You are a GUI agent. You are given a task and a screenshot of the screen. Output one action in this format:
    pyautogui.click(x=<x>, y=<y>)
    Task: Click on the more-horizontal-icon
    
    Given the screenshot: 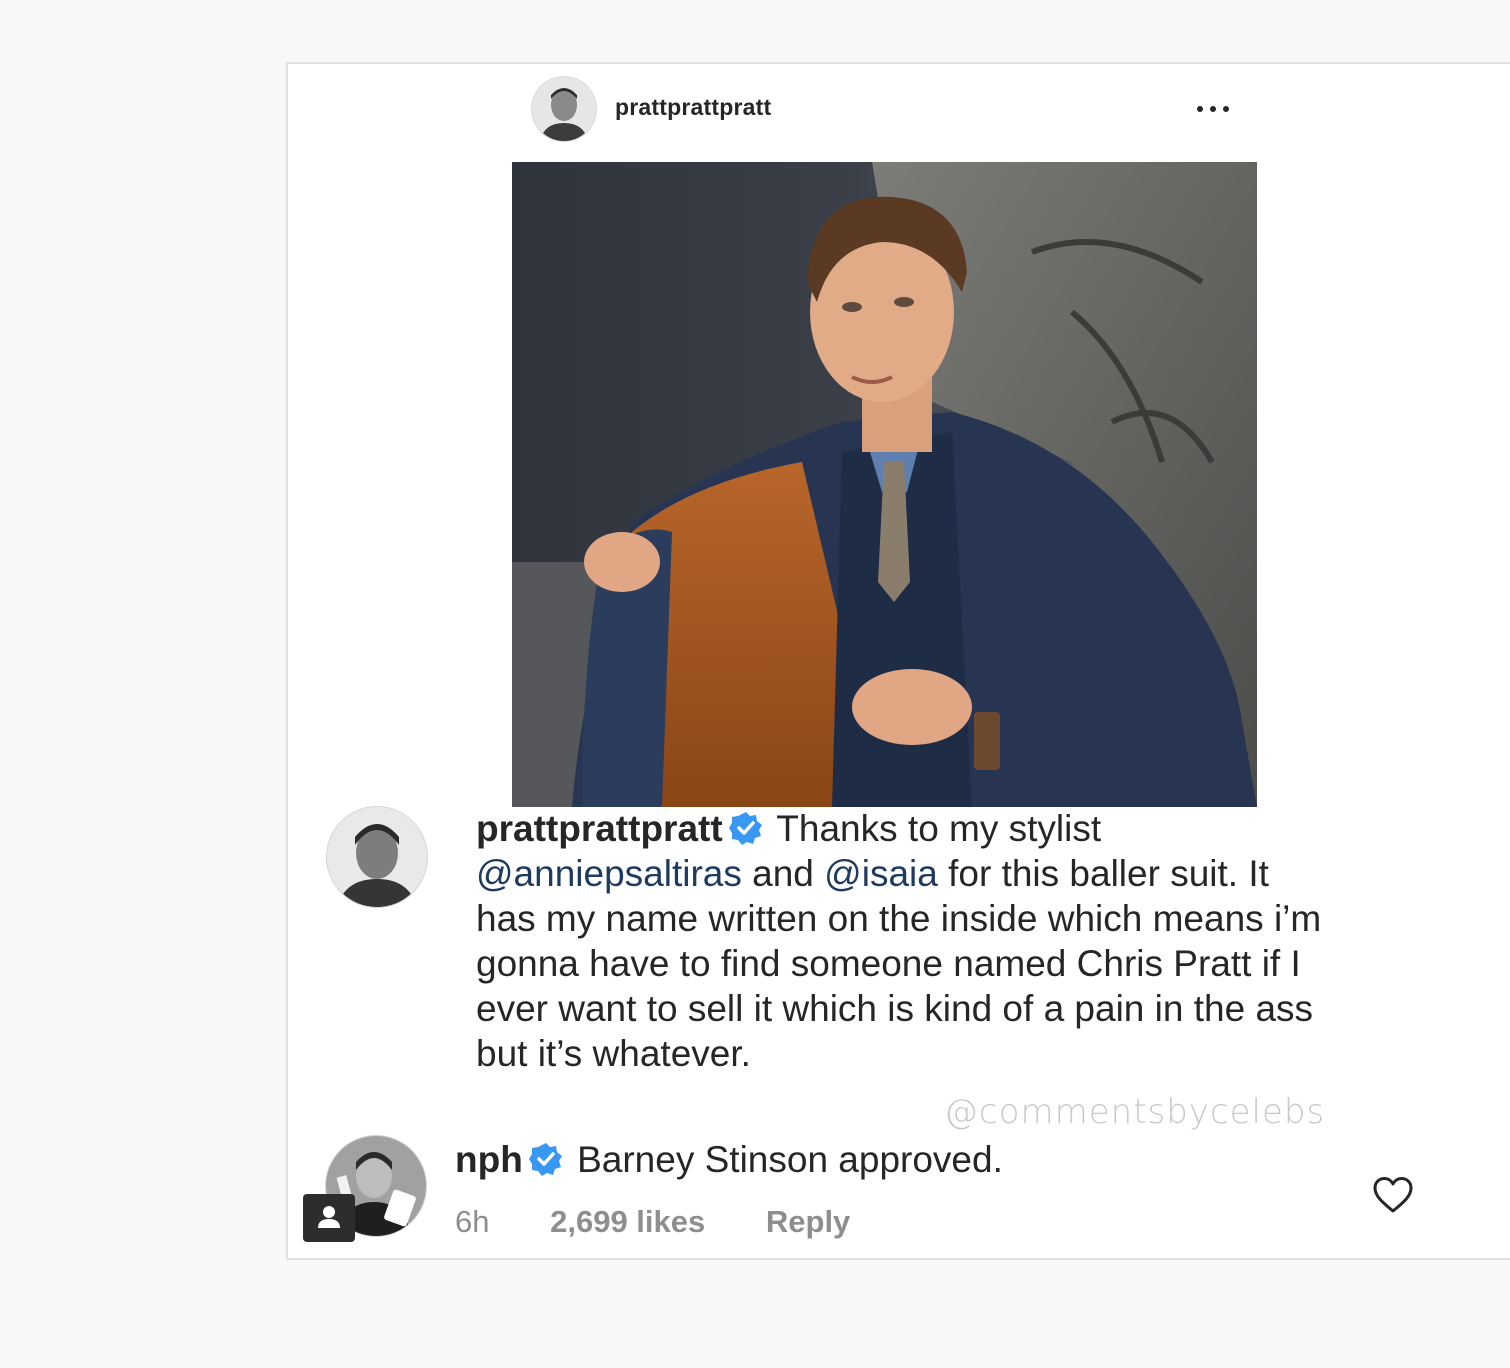 What is the action you would take?
    pyautogui.click(x=1200, y=109)
    